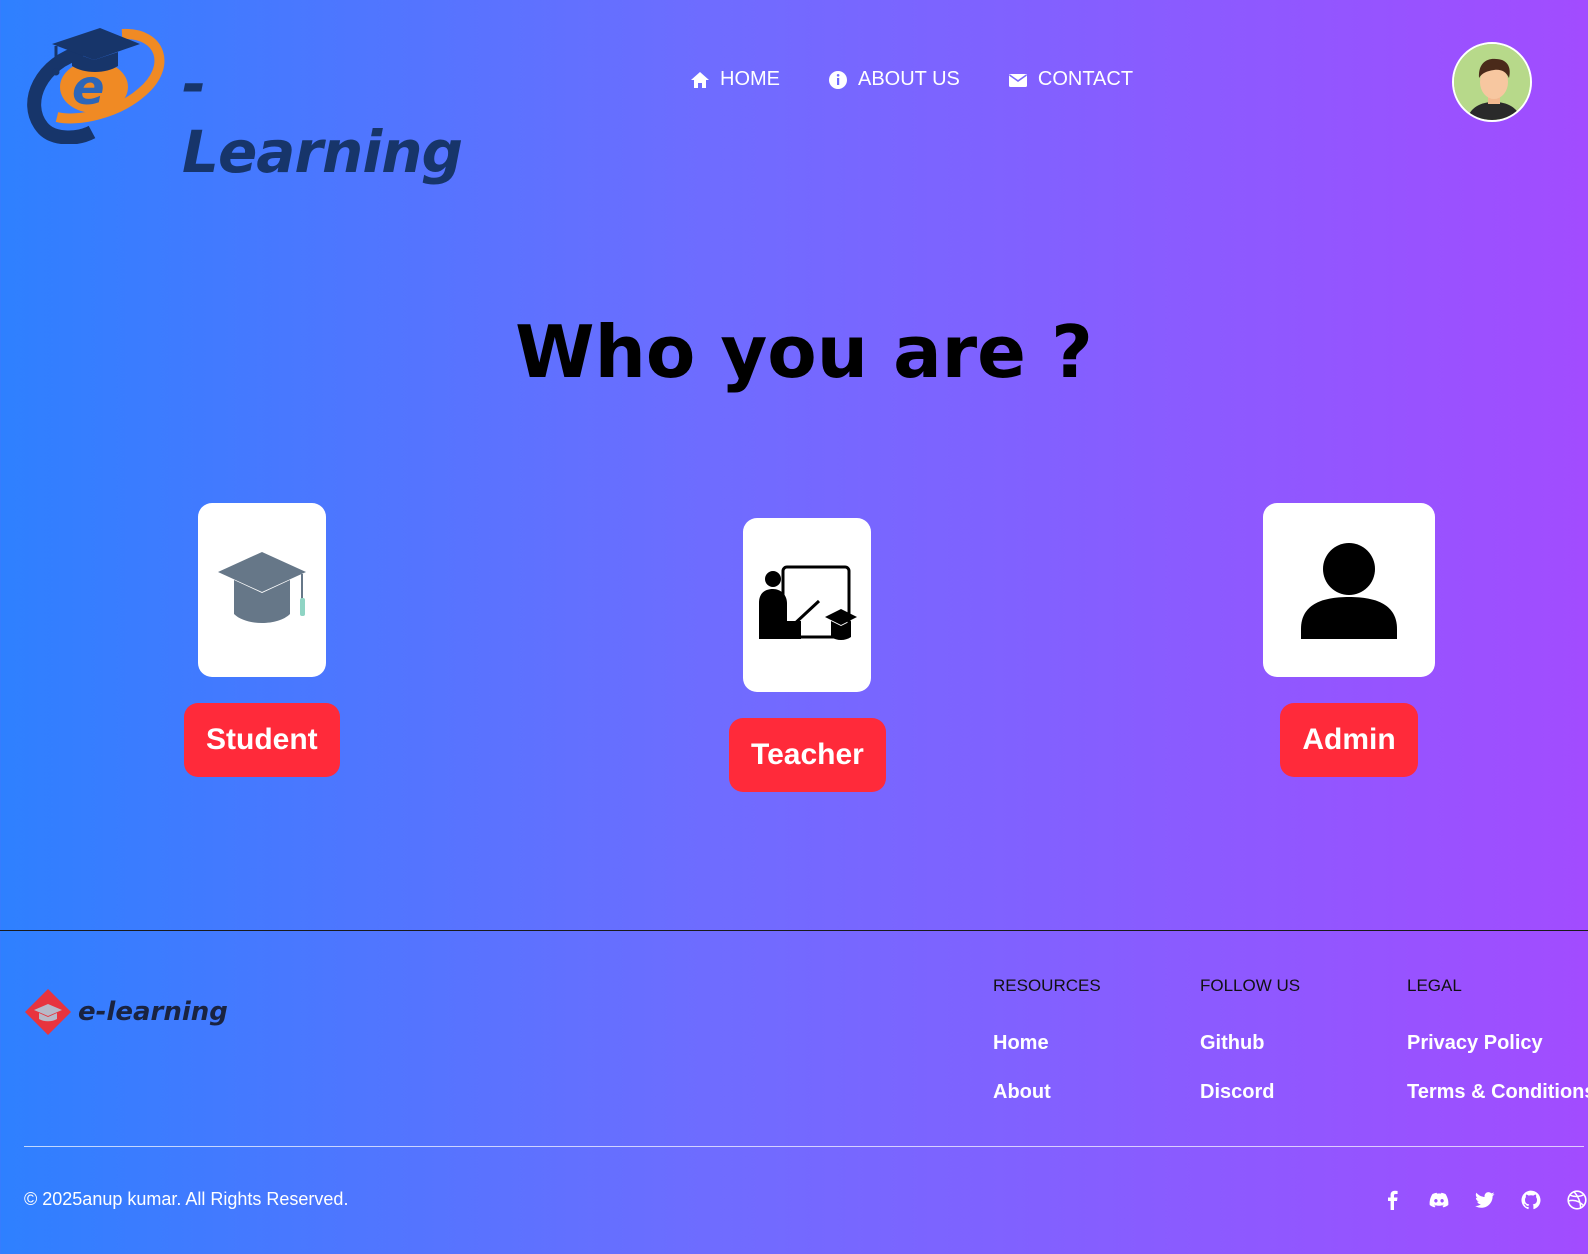  I want to click on avatar-person-icon, so click(1492, 82).